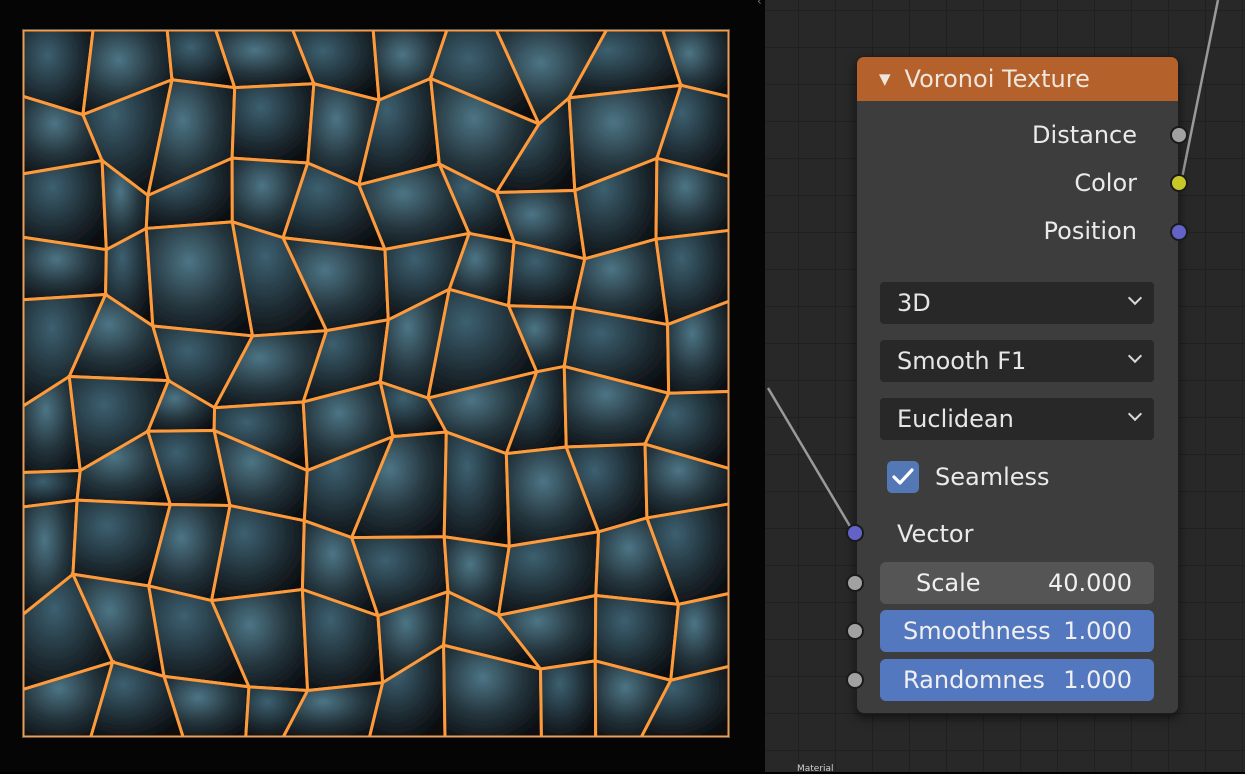 The image size is (1245, 774). What do you see at coordinates (992, 477) in the screenshot?
I see `seamless-label: Seamless` at bounding box center [992, 477].